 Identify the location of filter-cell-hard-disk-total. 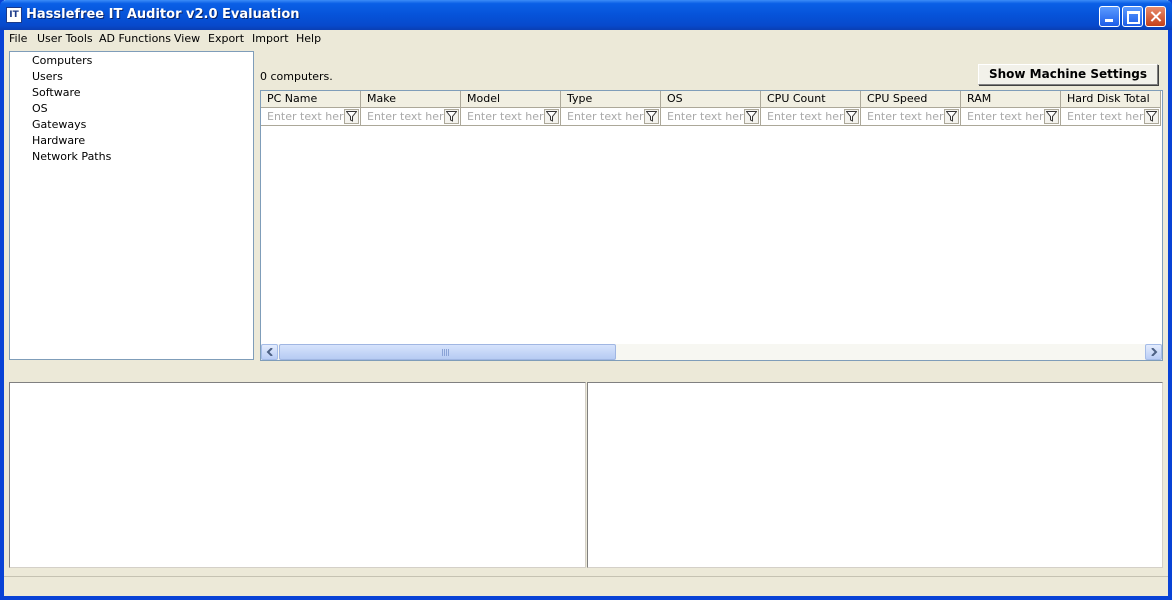
(1111, 117).